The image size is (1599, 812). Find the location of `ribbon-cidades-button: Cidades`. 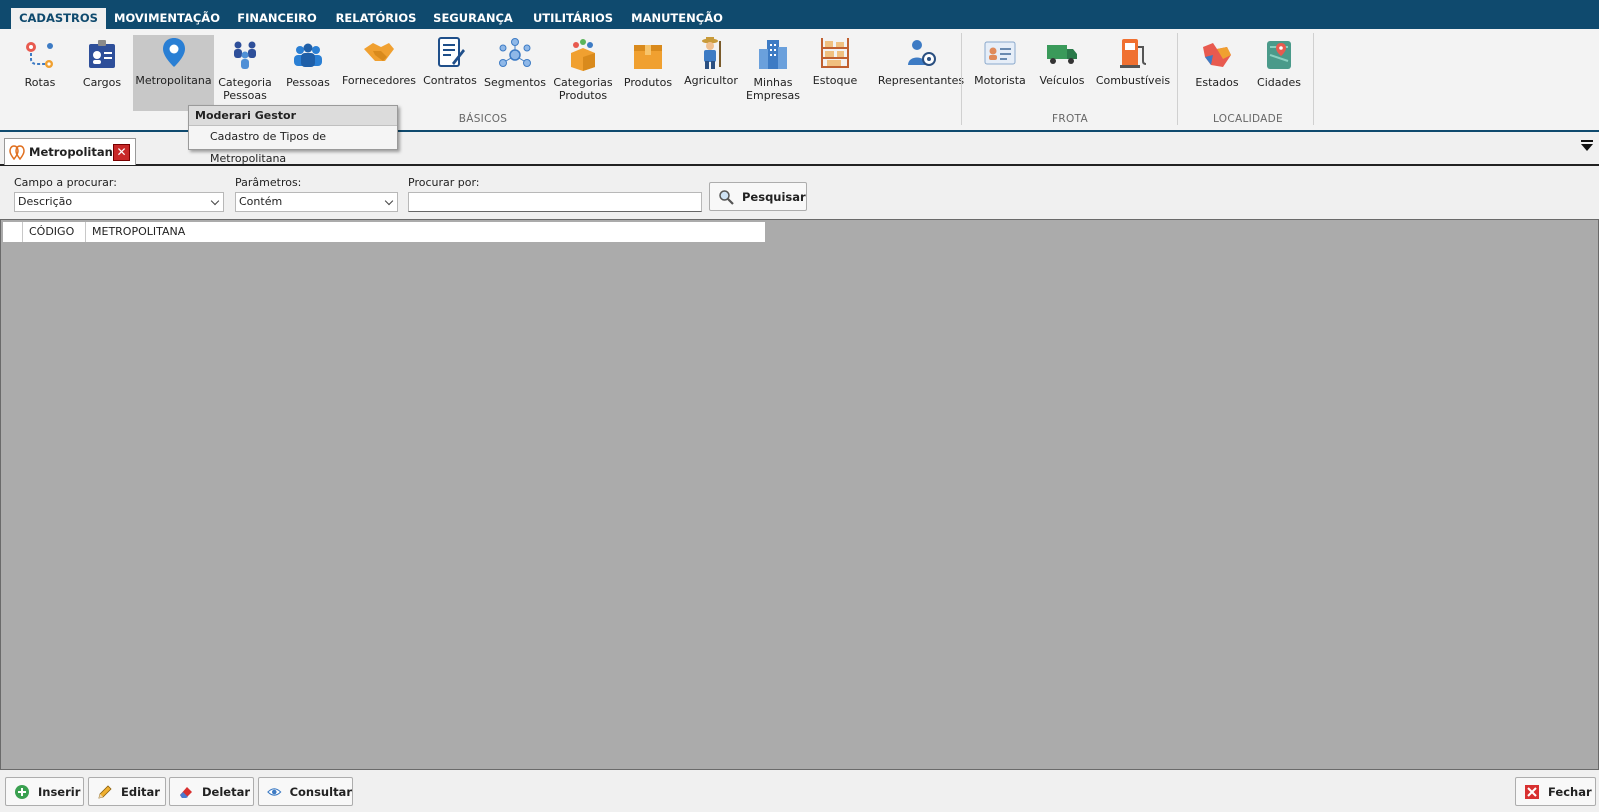

ribbon-cidades-button: Cidades is located at coordinates (1279, 73).